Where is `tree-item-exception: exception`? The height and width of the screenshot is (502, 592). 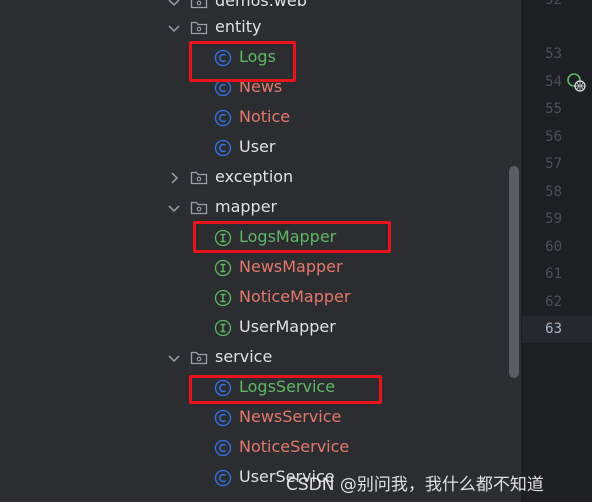
tree-item-exception: exception is located at coordinates (252, 178).